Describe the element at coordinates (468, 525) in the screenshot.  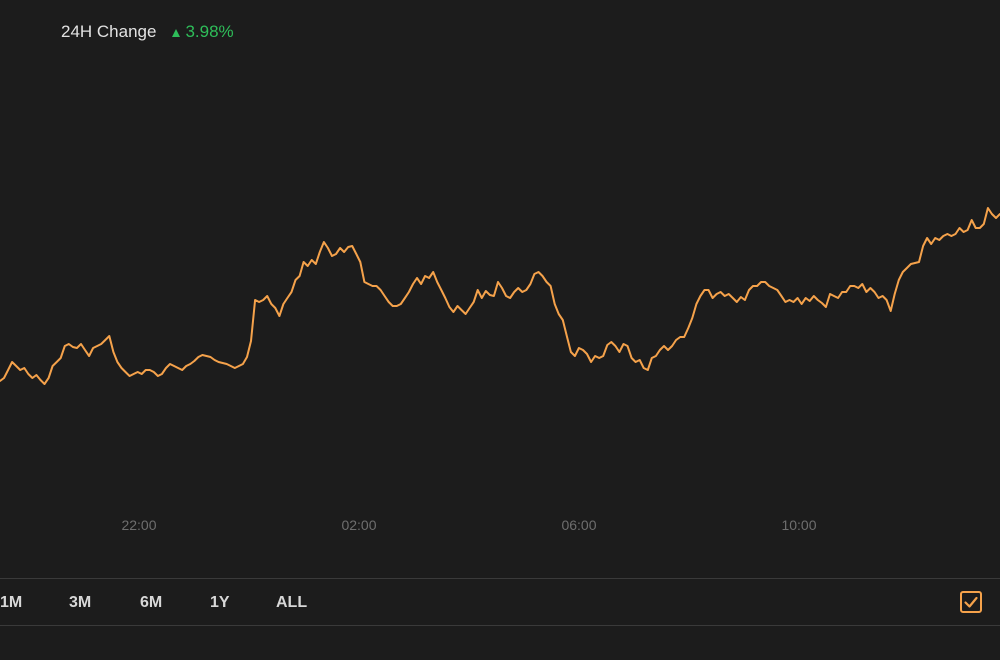
I see `x-axis: 22:00 02:00 06:00 10:00` at that location.